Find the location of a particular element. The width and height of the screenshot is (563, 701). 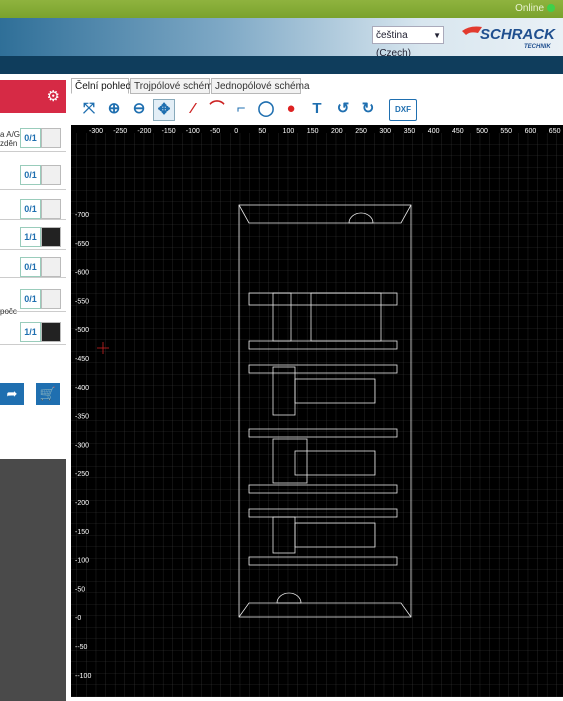

fit-icon: ⤧ is located at coordinates (89, 109).